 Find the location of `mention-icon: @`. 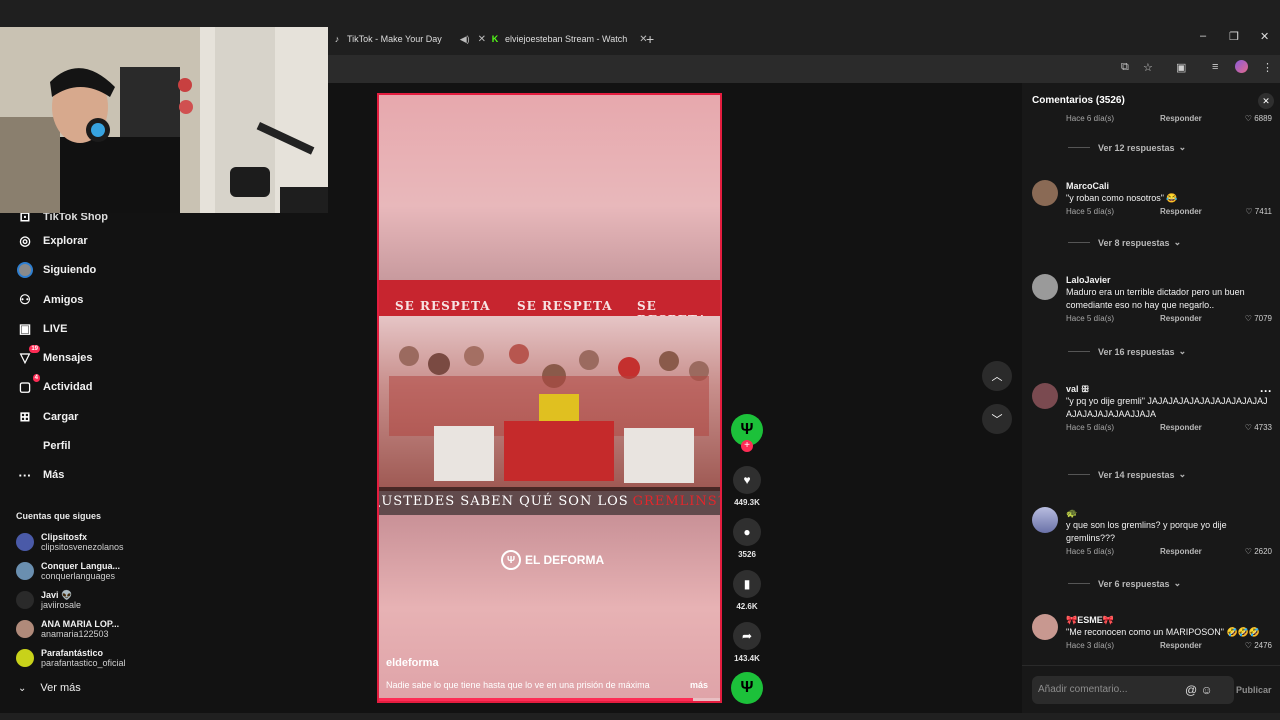

mention-icon: @ is located at coordinates (1191, 690).